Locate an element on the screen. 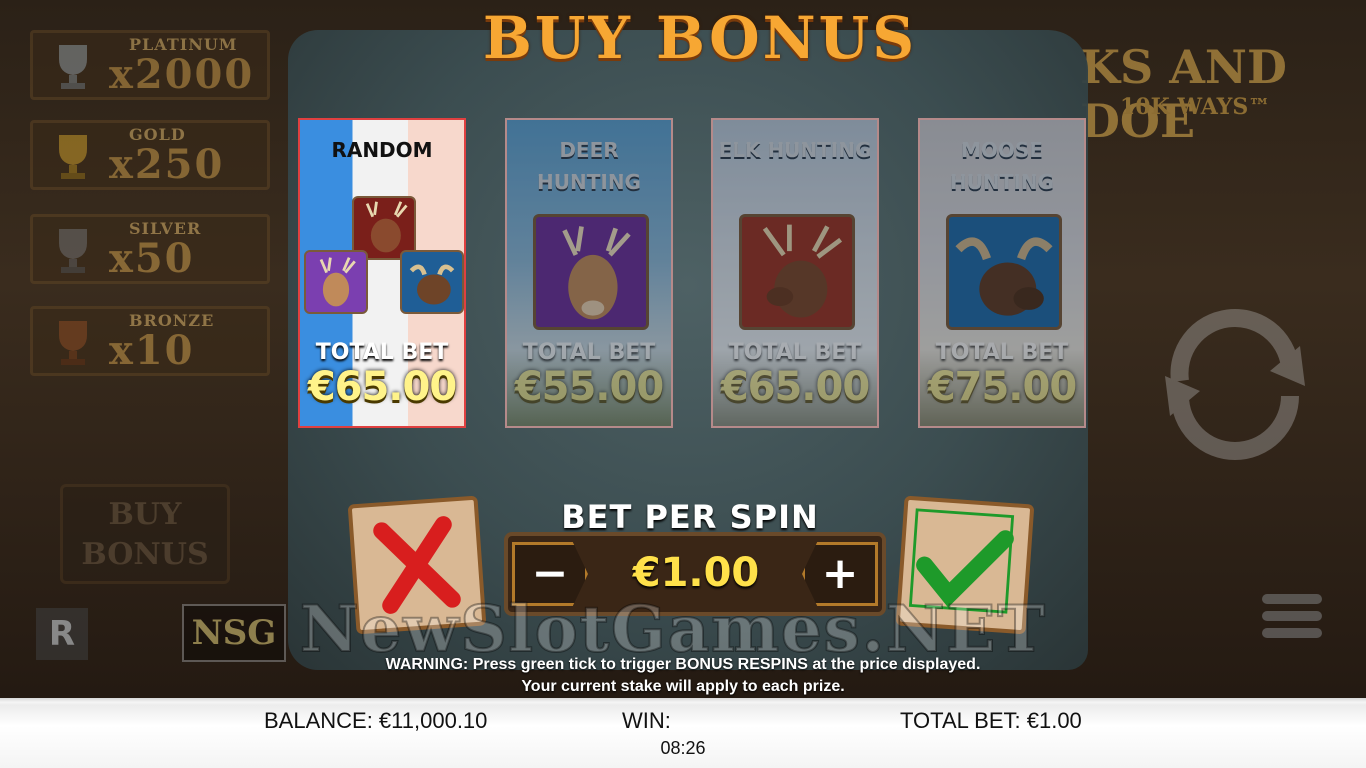  bonus-card-title: RANDOM is located at coordinates (382, 150).